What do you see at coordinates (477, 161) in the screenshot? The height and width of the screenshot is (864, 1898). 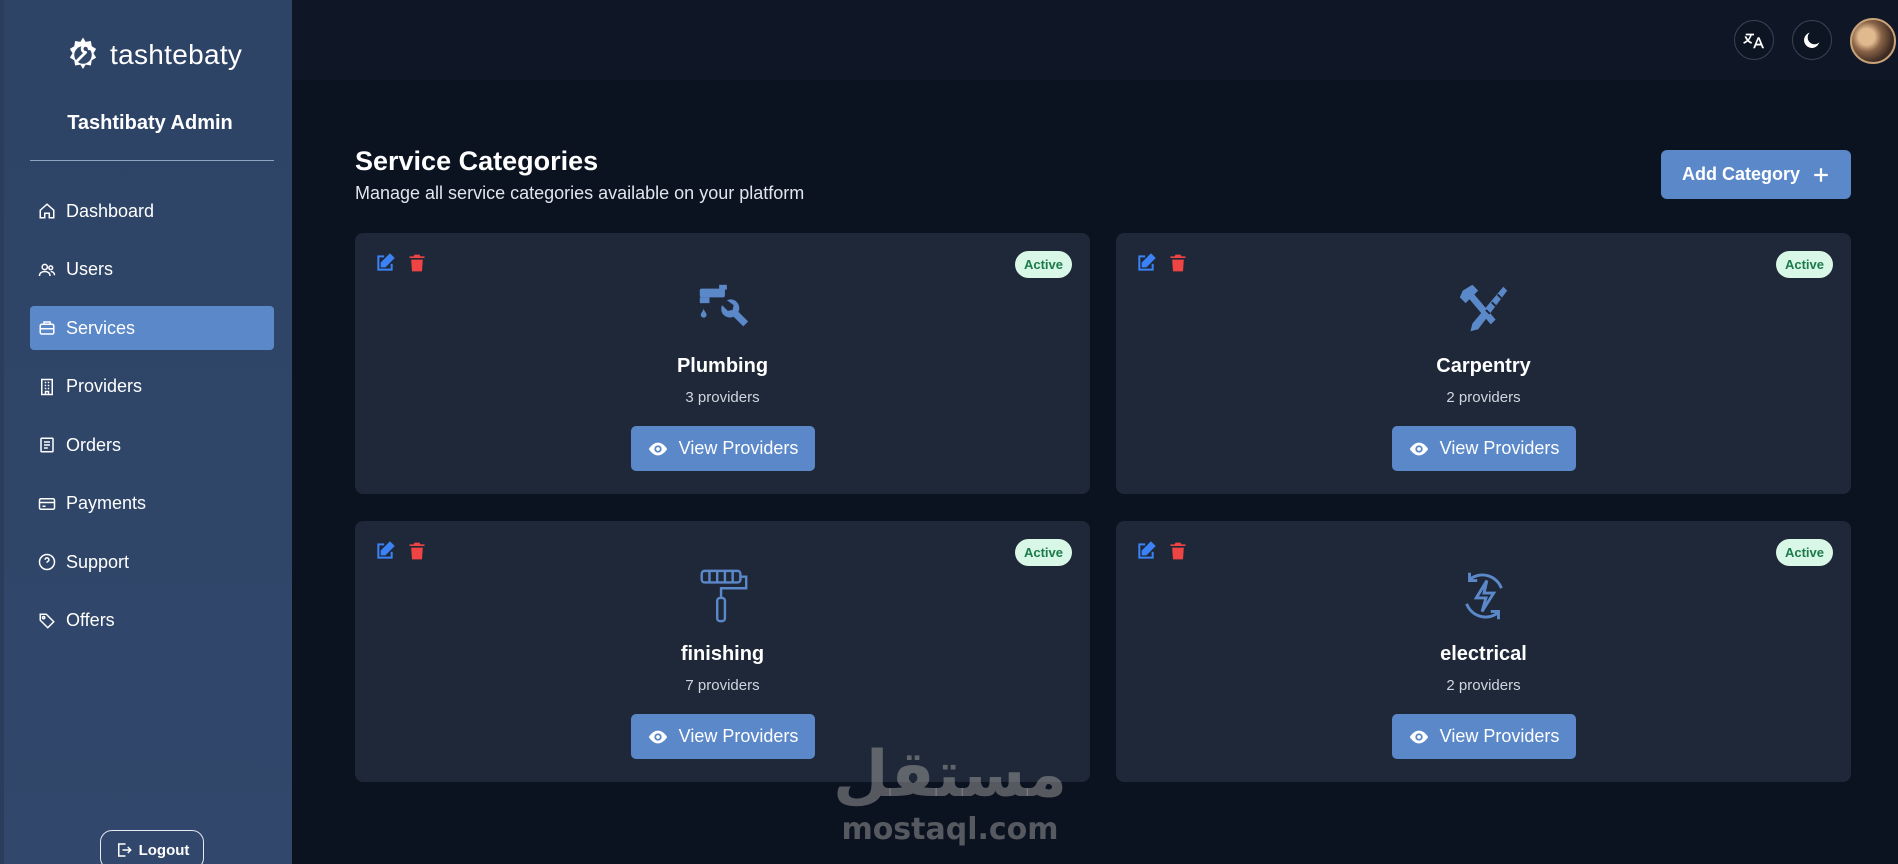 I see `page-title: Service Categories` at bounding box center [477, 161].